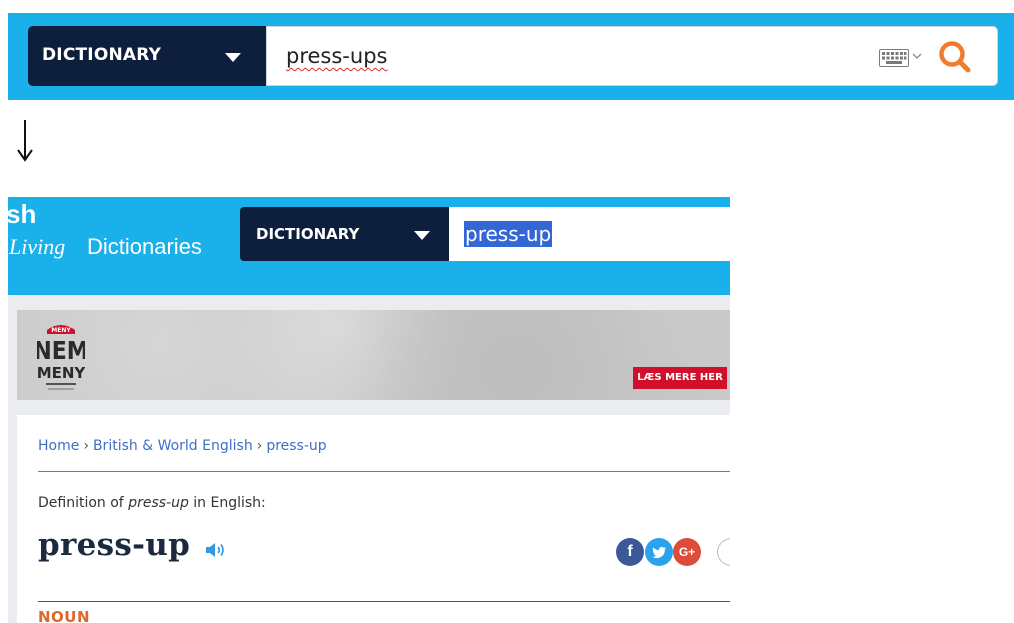  I want to click on more-share-icon, so click(723, 552).